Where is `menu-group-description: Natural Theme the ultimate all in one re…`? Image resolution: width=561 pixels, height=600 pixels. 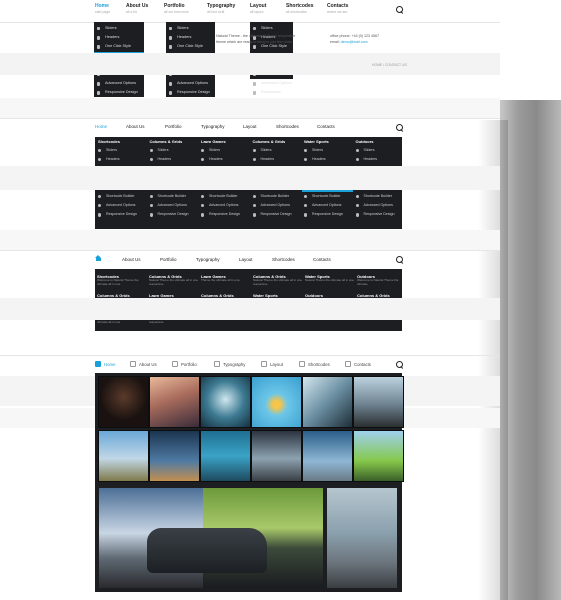 menu-group-description: Natural Theme the ultimate all in one re… is located at coordinates (277, 282).